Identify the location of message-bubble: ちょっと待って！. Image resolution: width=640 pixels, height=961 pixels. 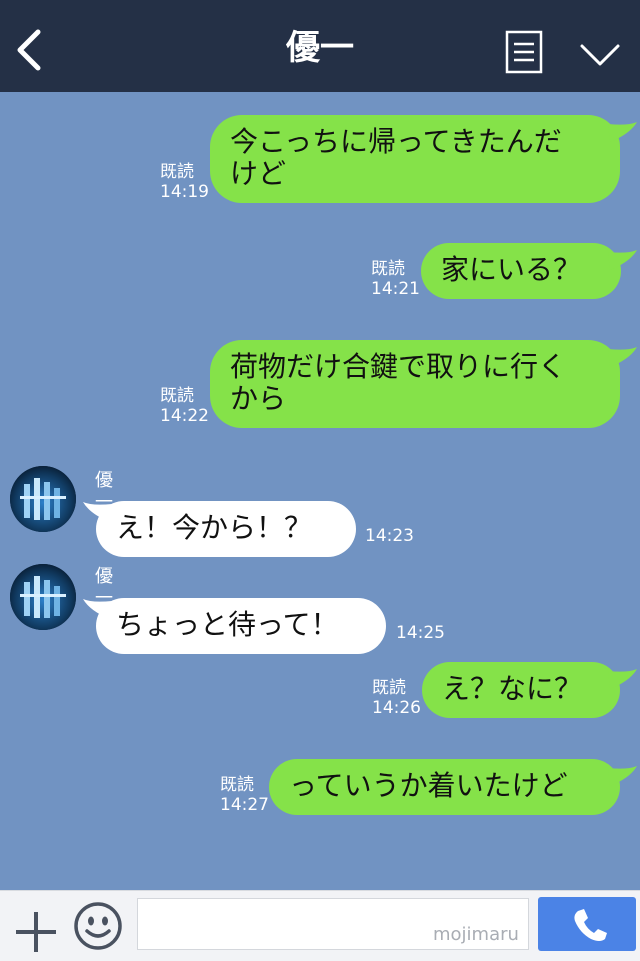
(241, 626).